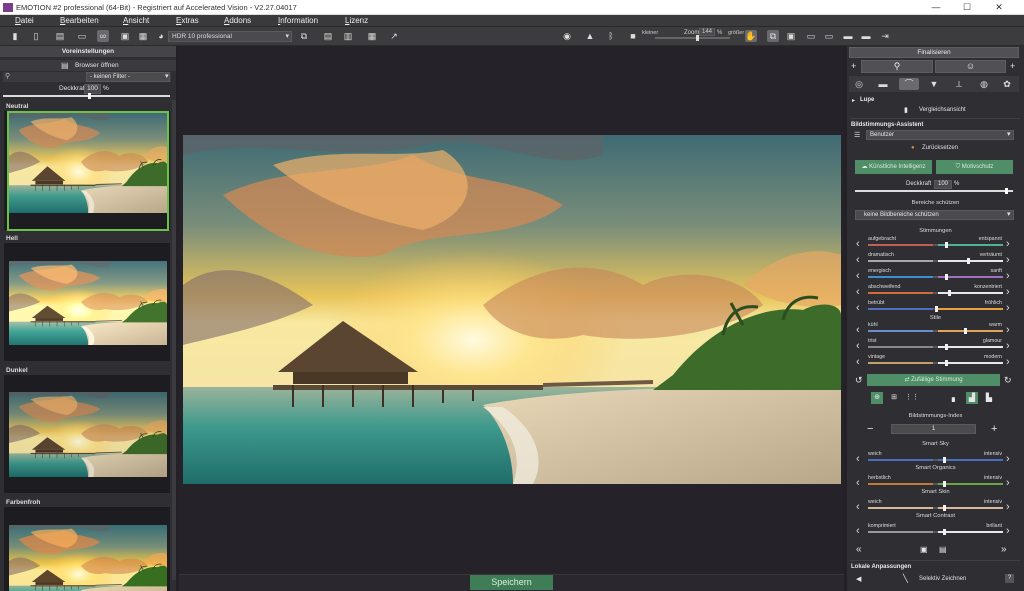 Image resolution: width=1024 pixels, height=591 pixels. Describe the element at coordinates (940, 135) in the screenshot. I see `user-select: Benutzer` at that location.